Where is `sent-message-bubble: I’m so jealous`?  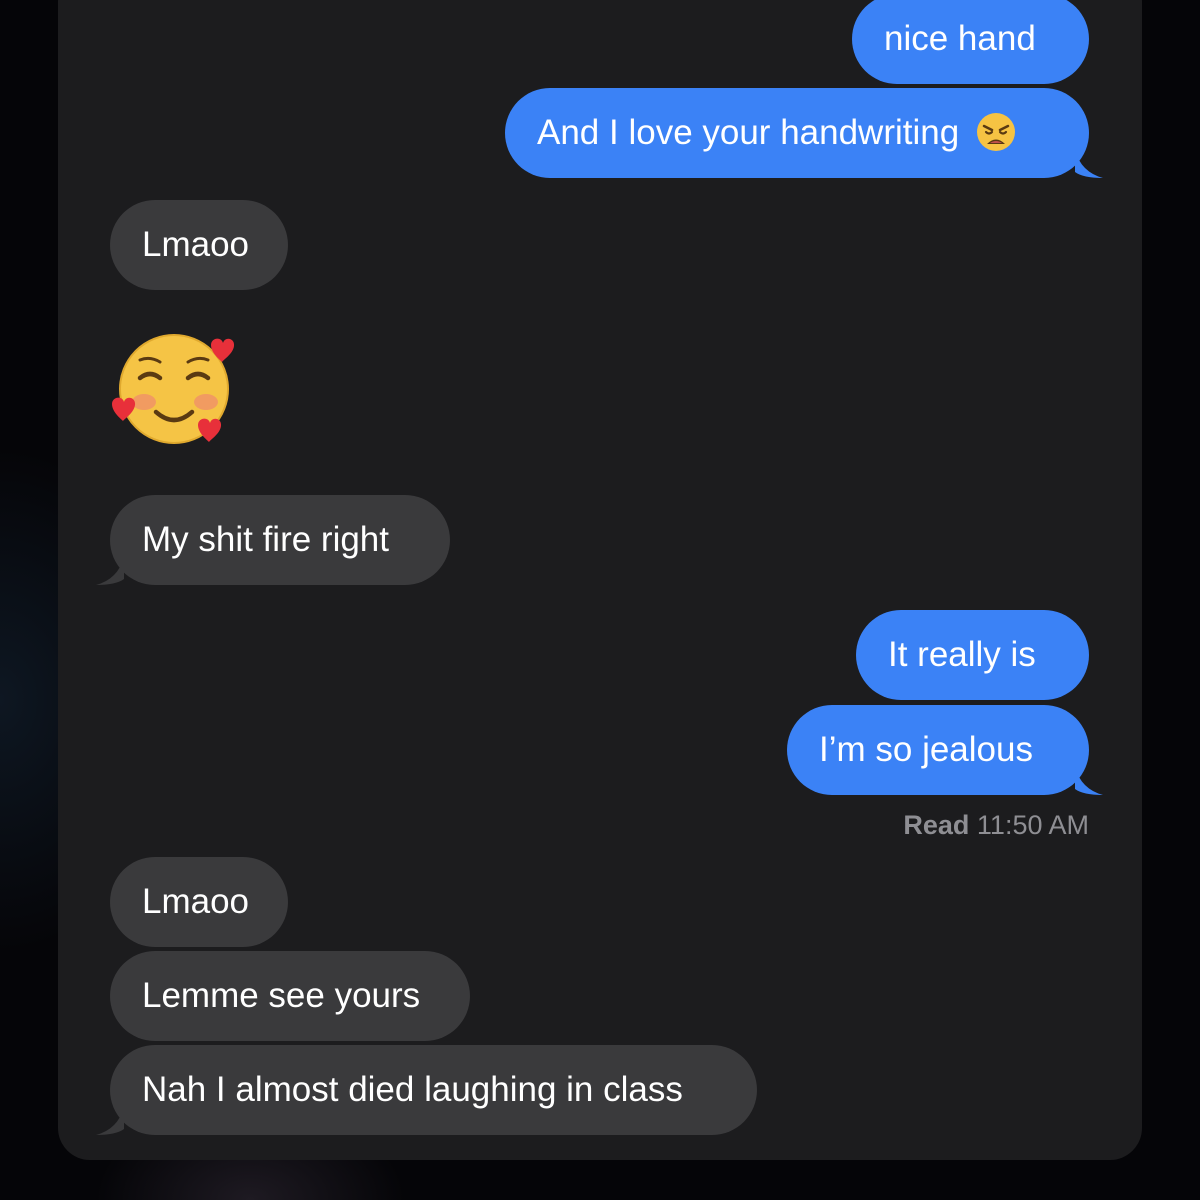 sent-message-bubble: I’m so jealous is located at coordinates (945, 750).